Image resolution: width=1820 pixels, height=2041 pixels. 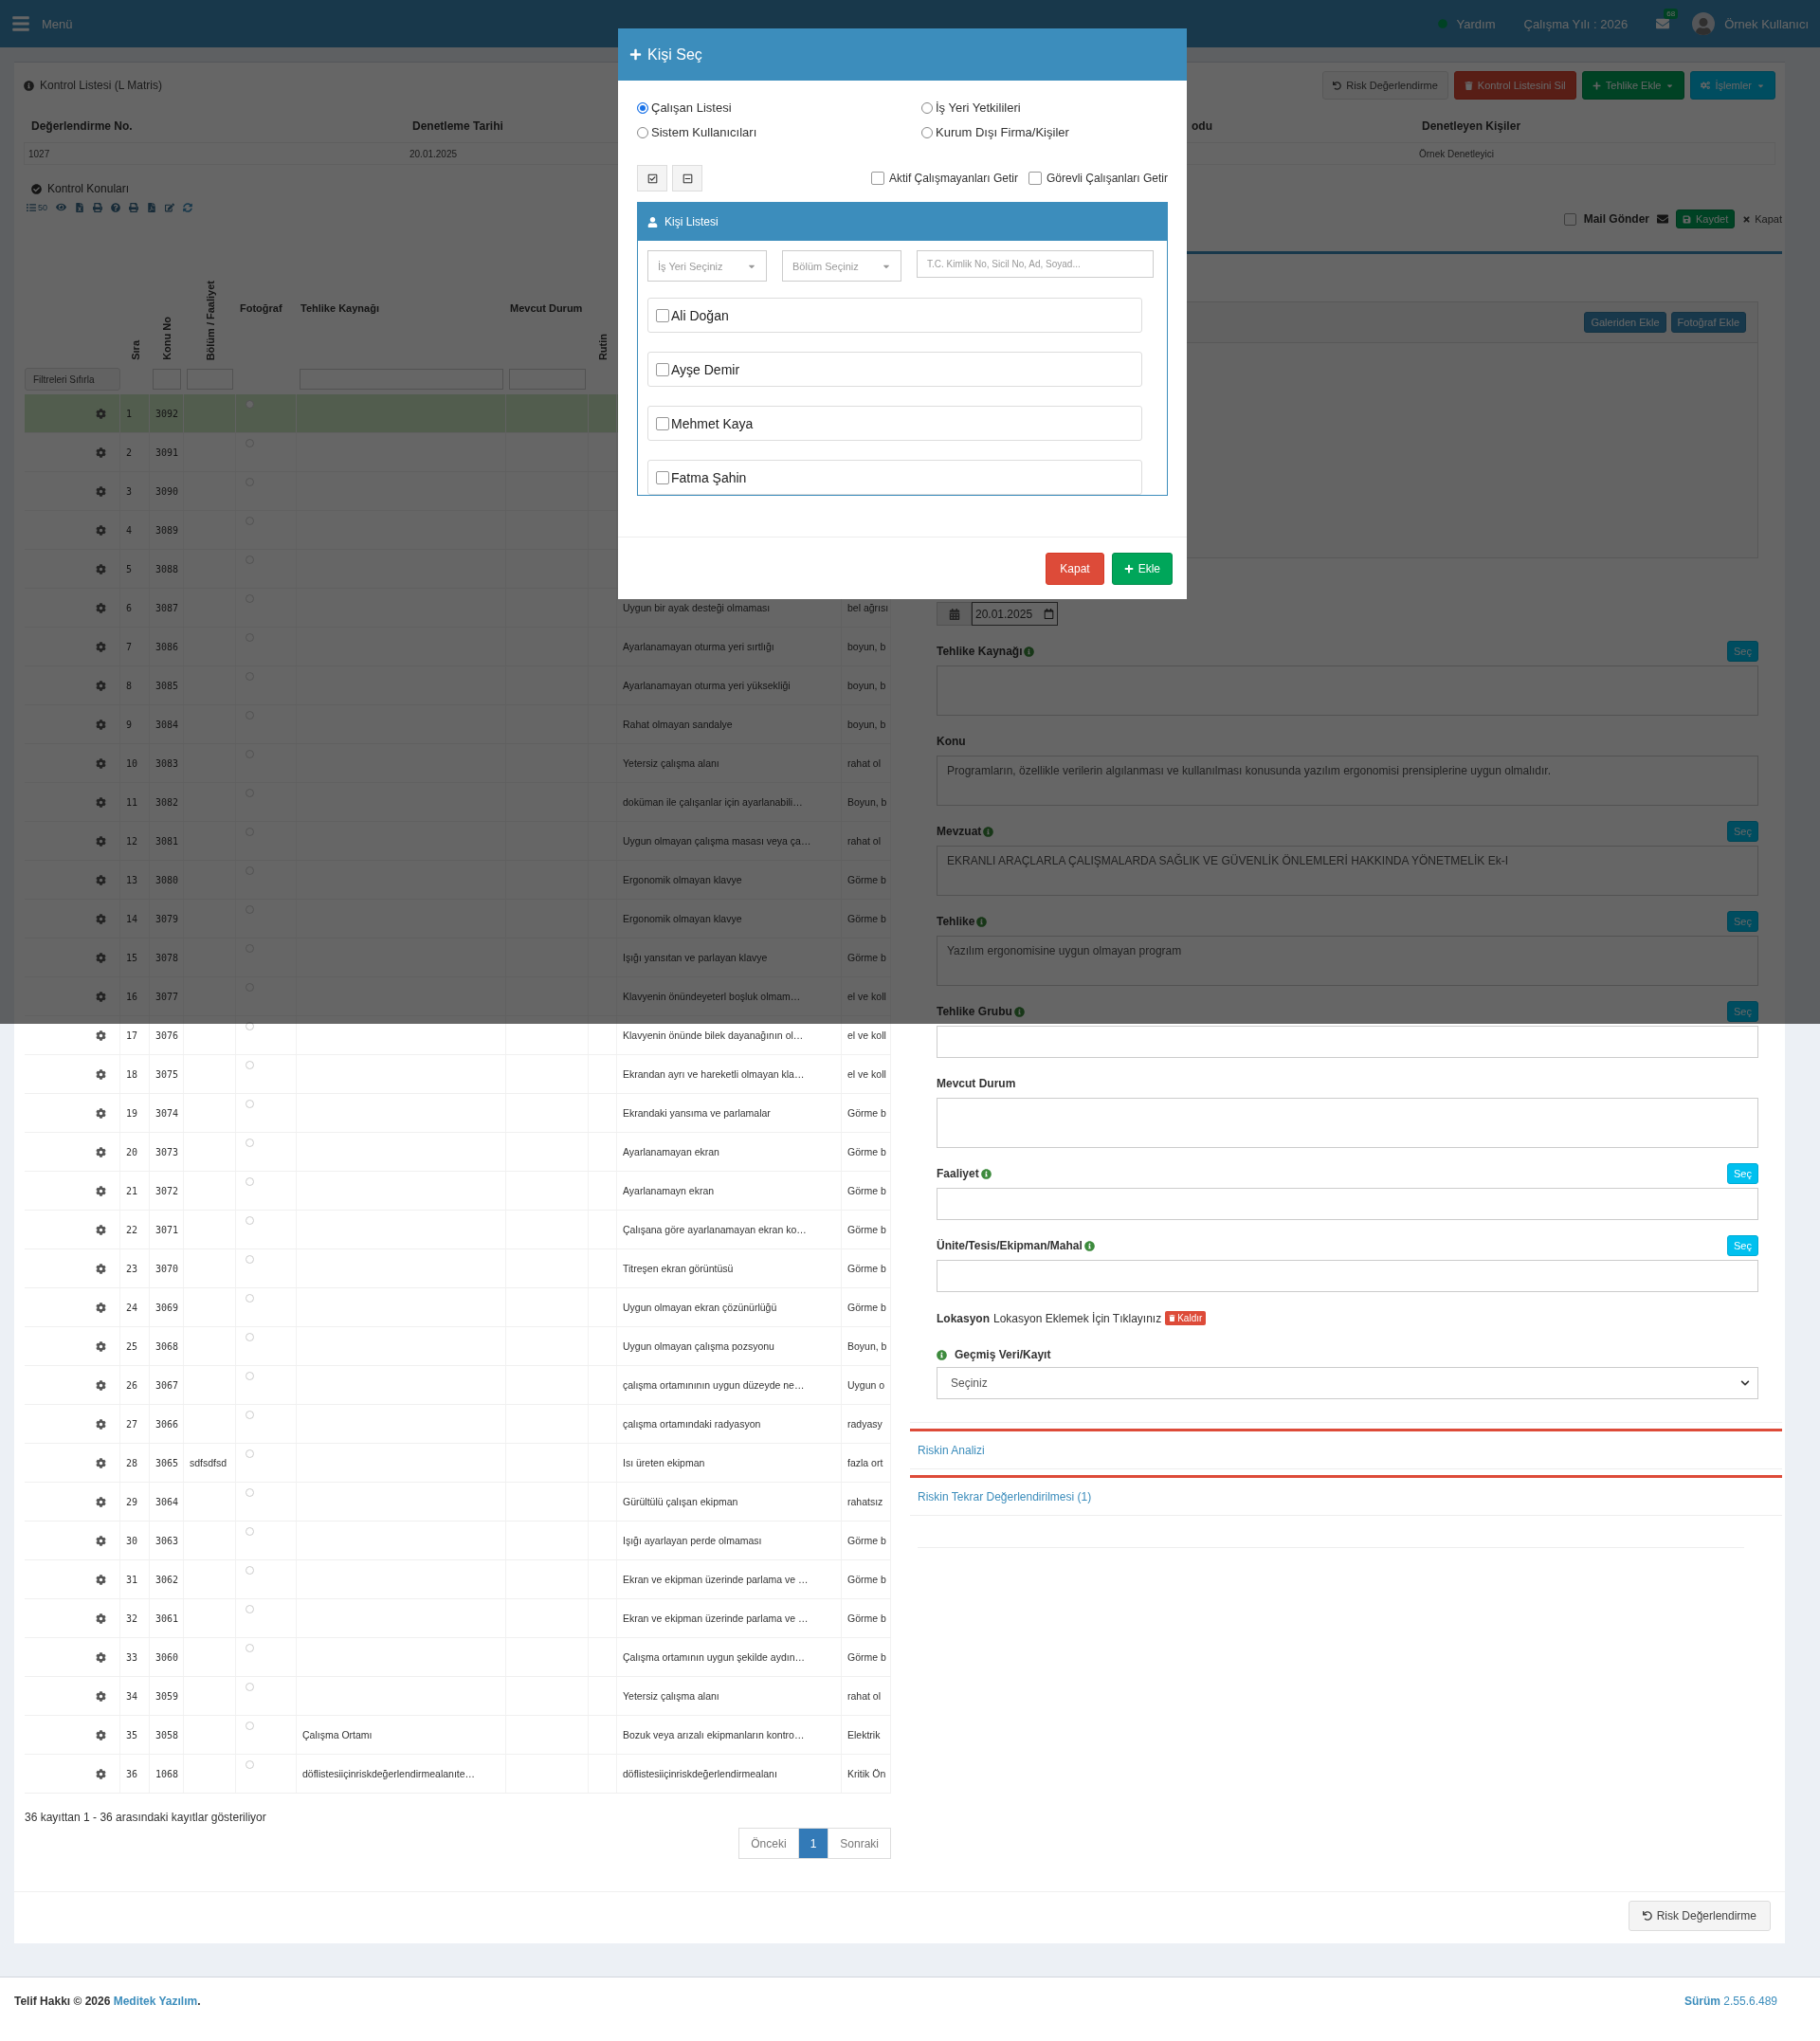 What do you see at coordinates (1075, 568) in the screenshot?
I see `modal-button: Kapat` at bounding box center [1075, 568].